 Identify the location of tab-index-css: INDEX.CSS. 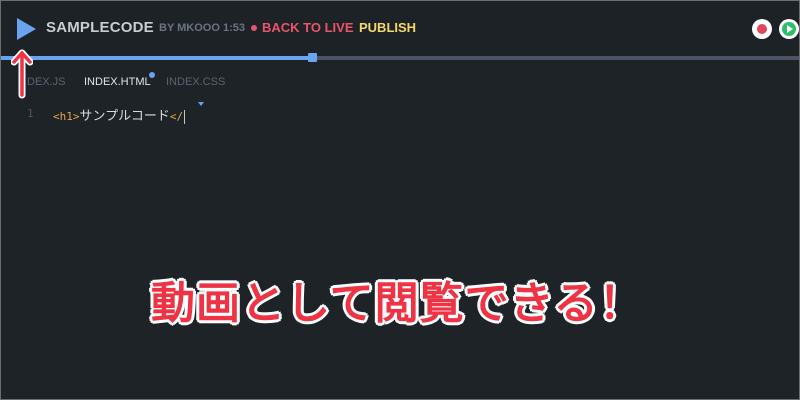
(195, 82).